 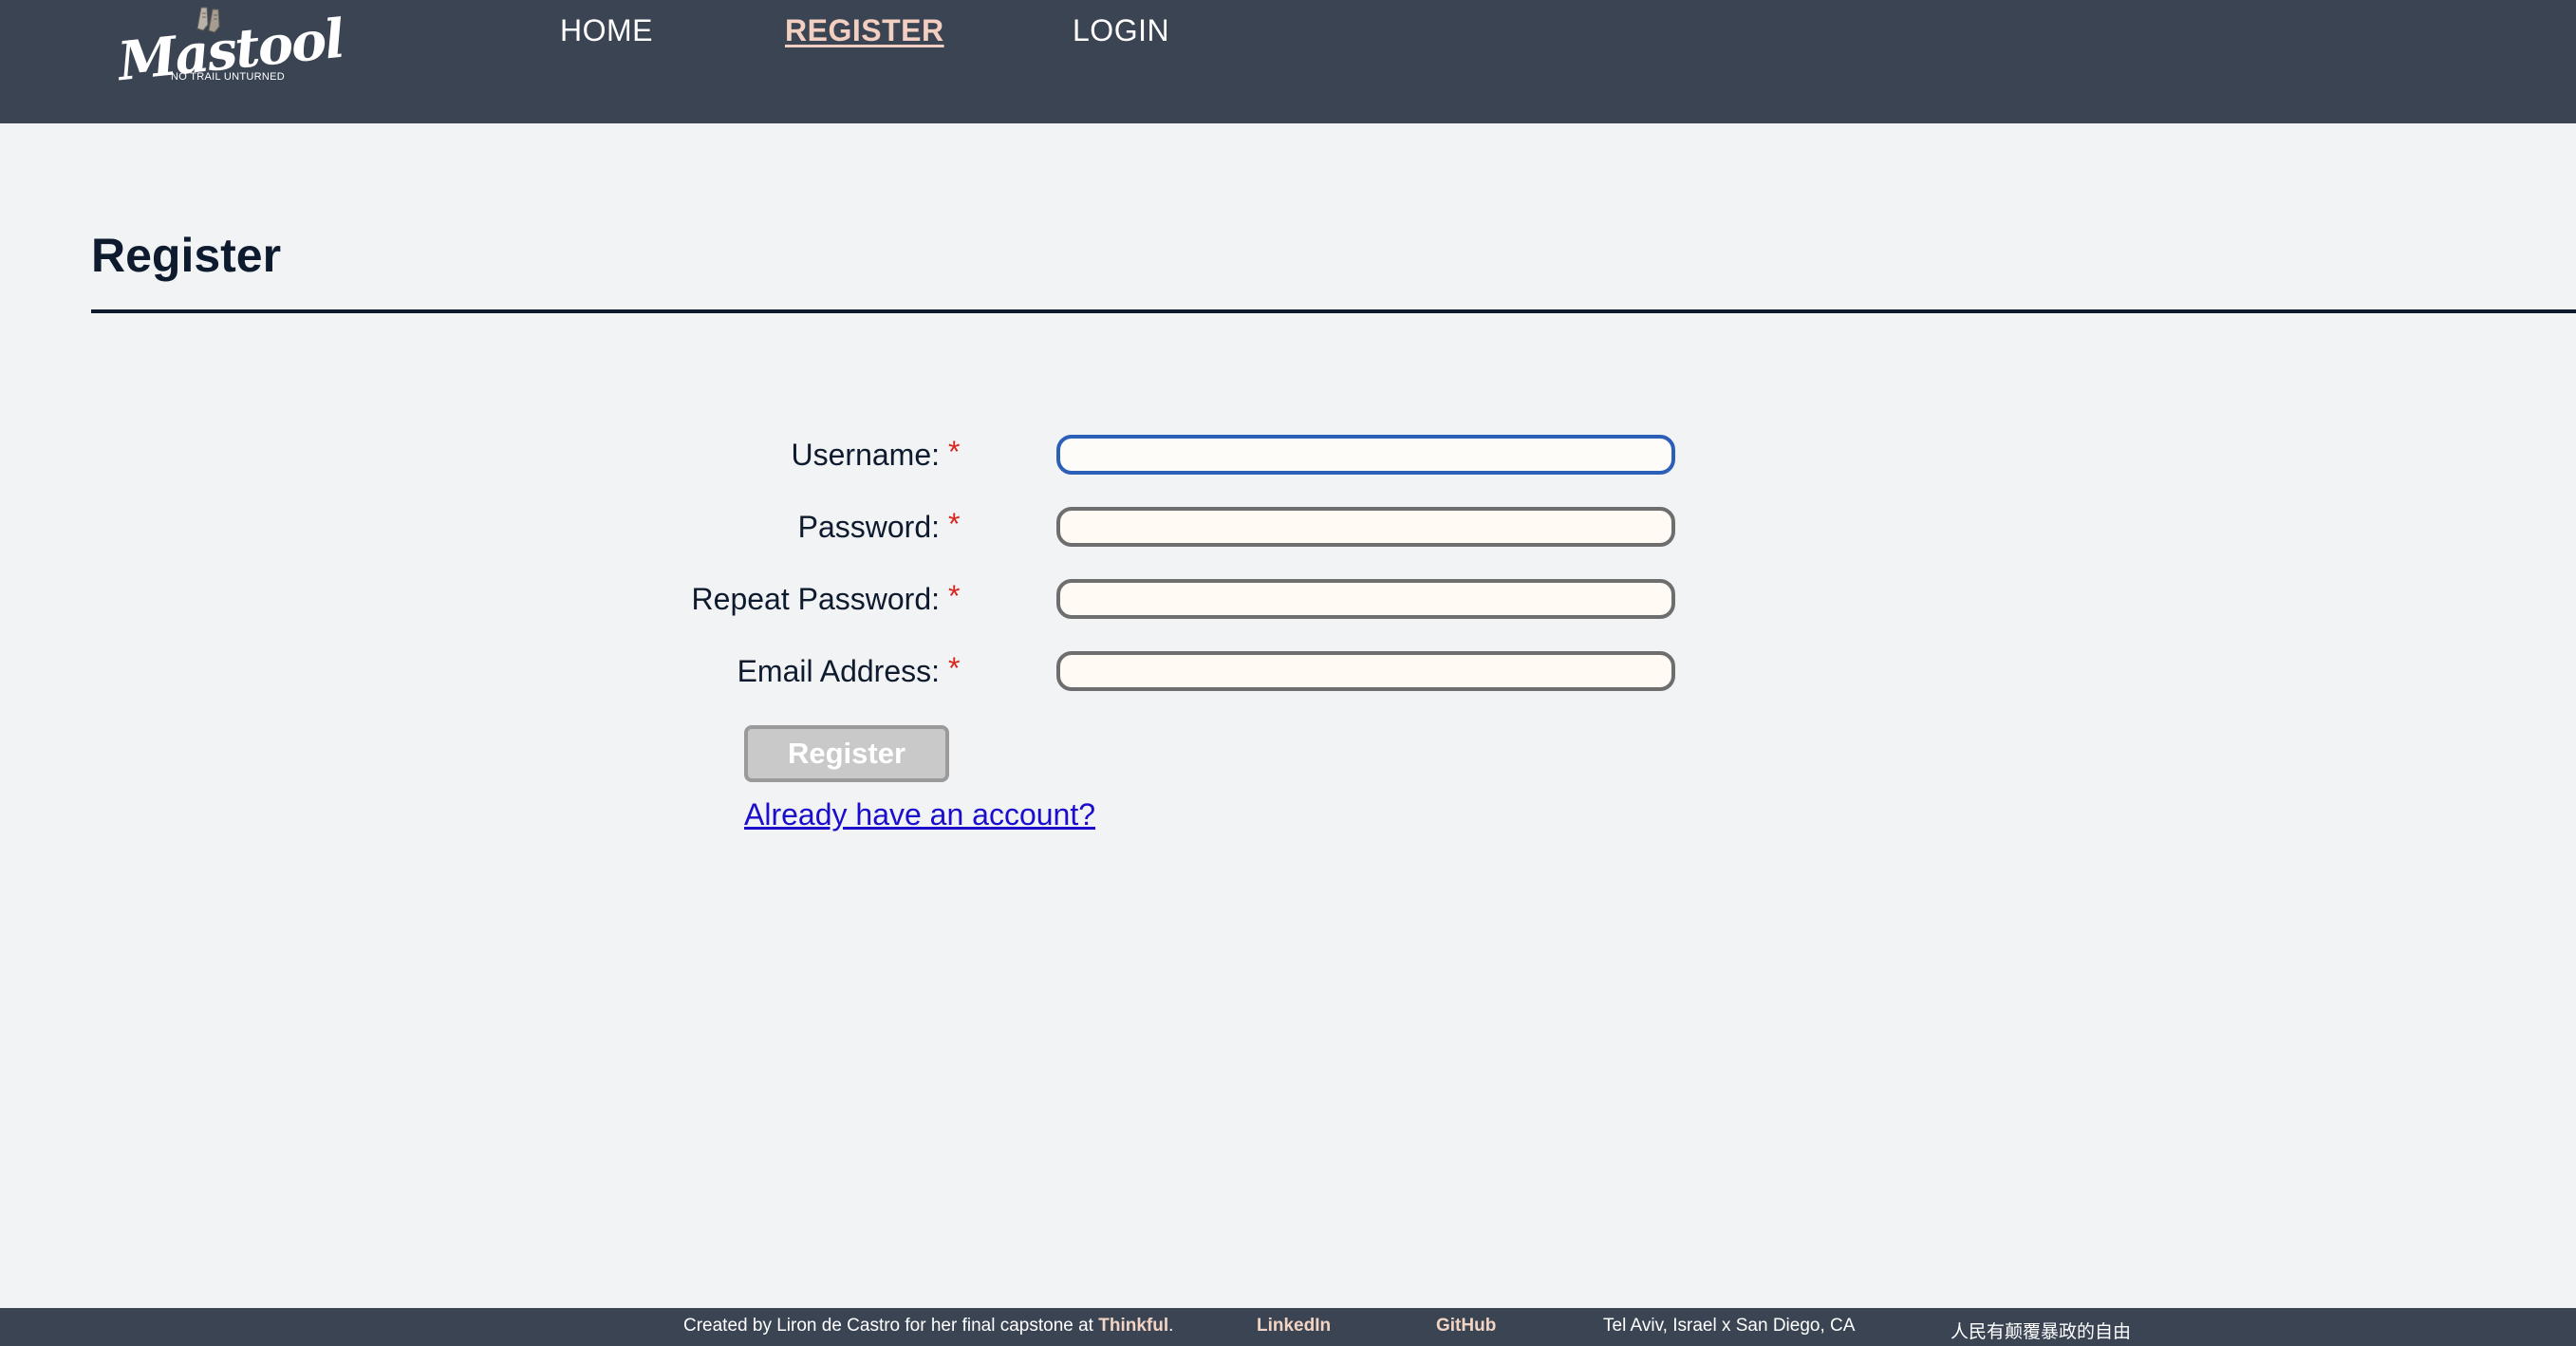 I want to click on title-divider, so click(x=1333, y=311).